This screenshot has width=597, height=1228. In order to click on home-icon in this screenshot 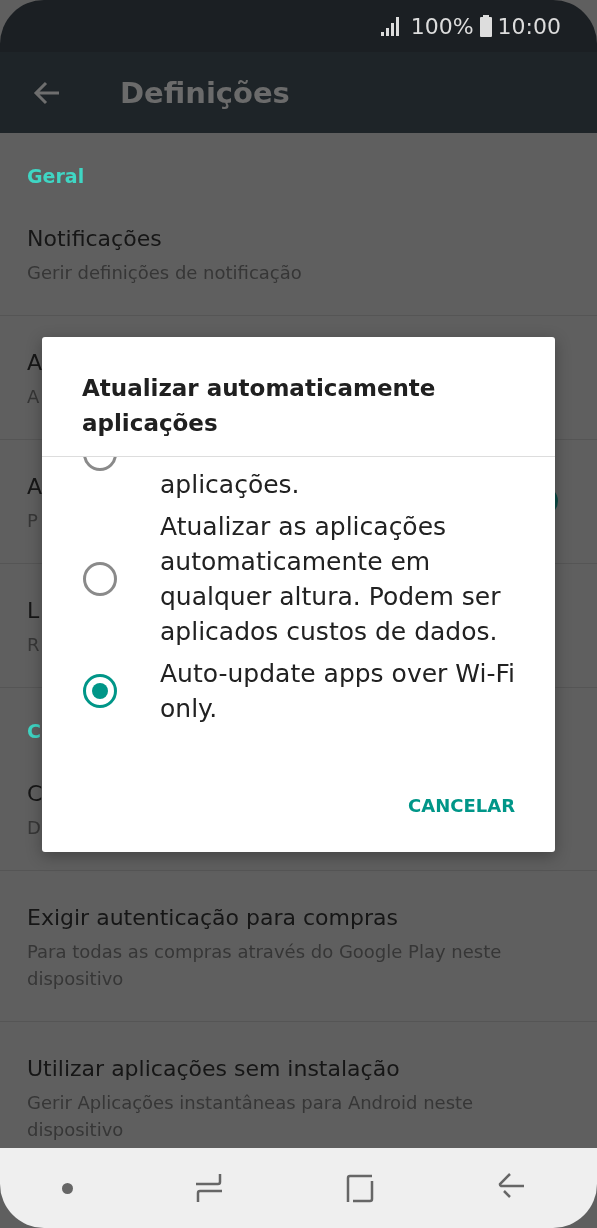, I will do `click(359, 1188)`.